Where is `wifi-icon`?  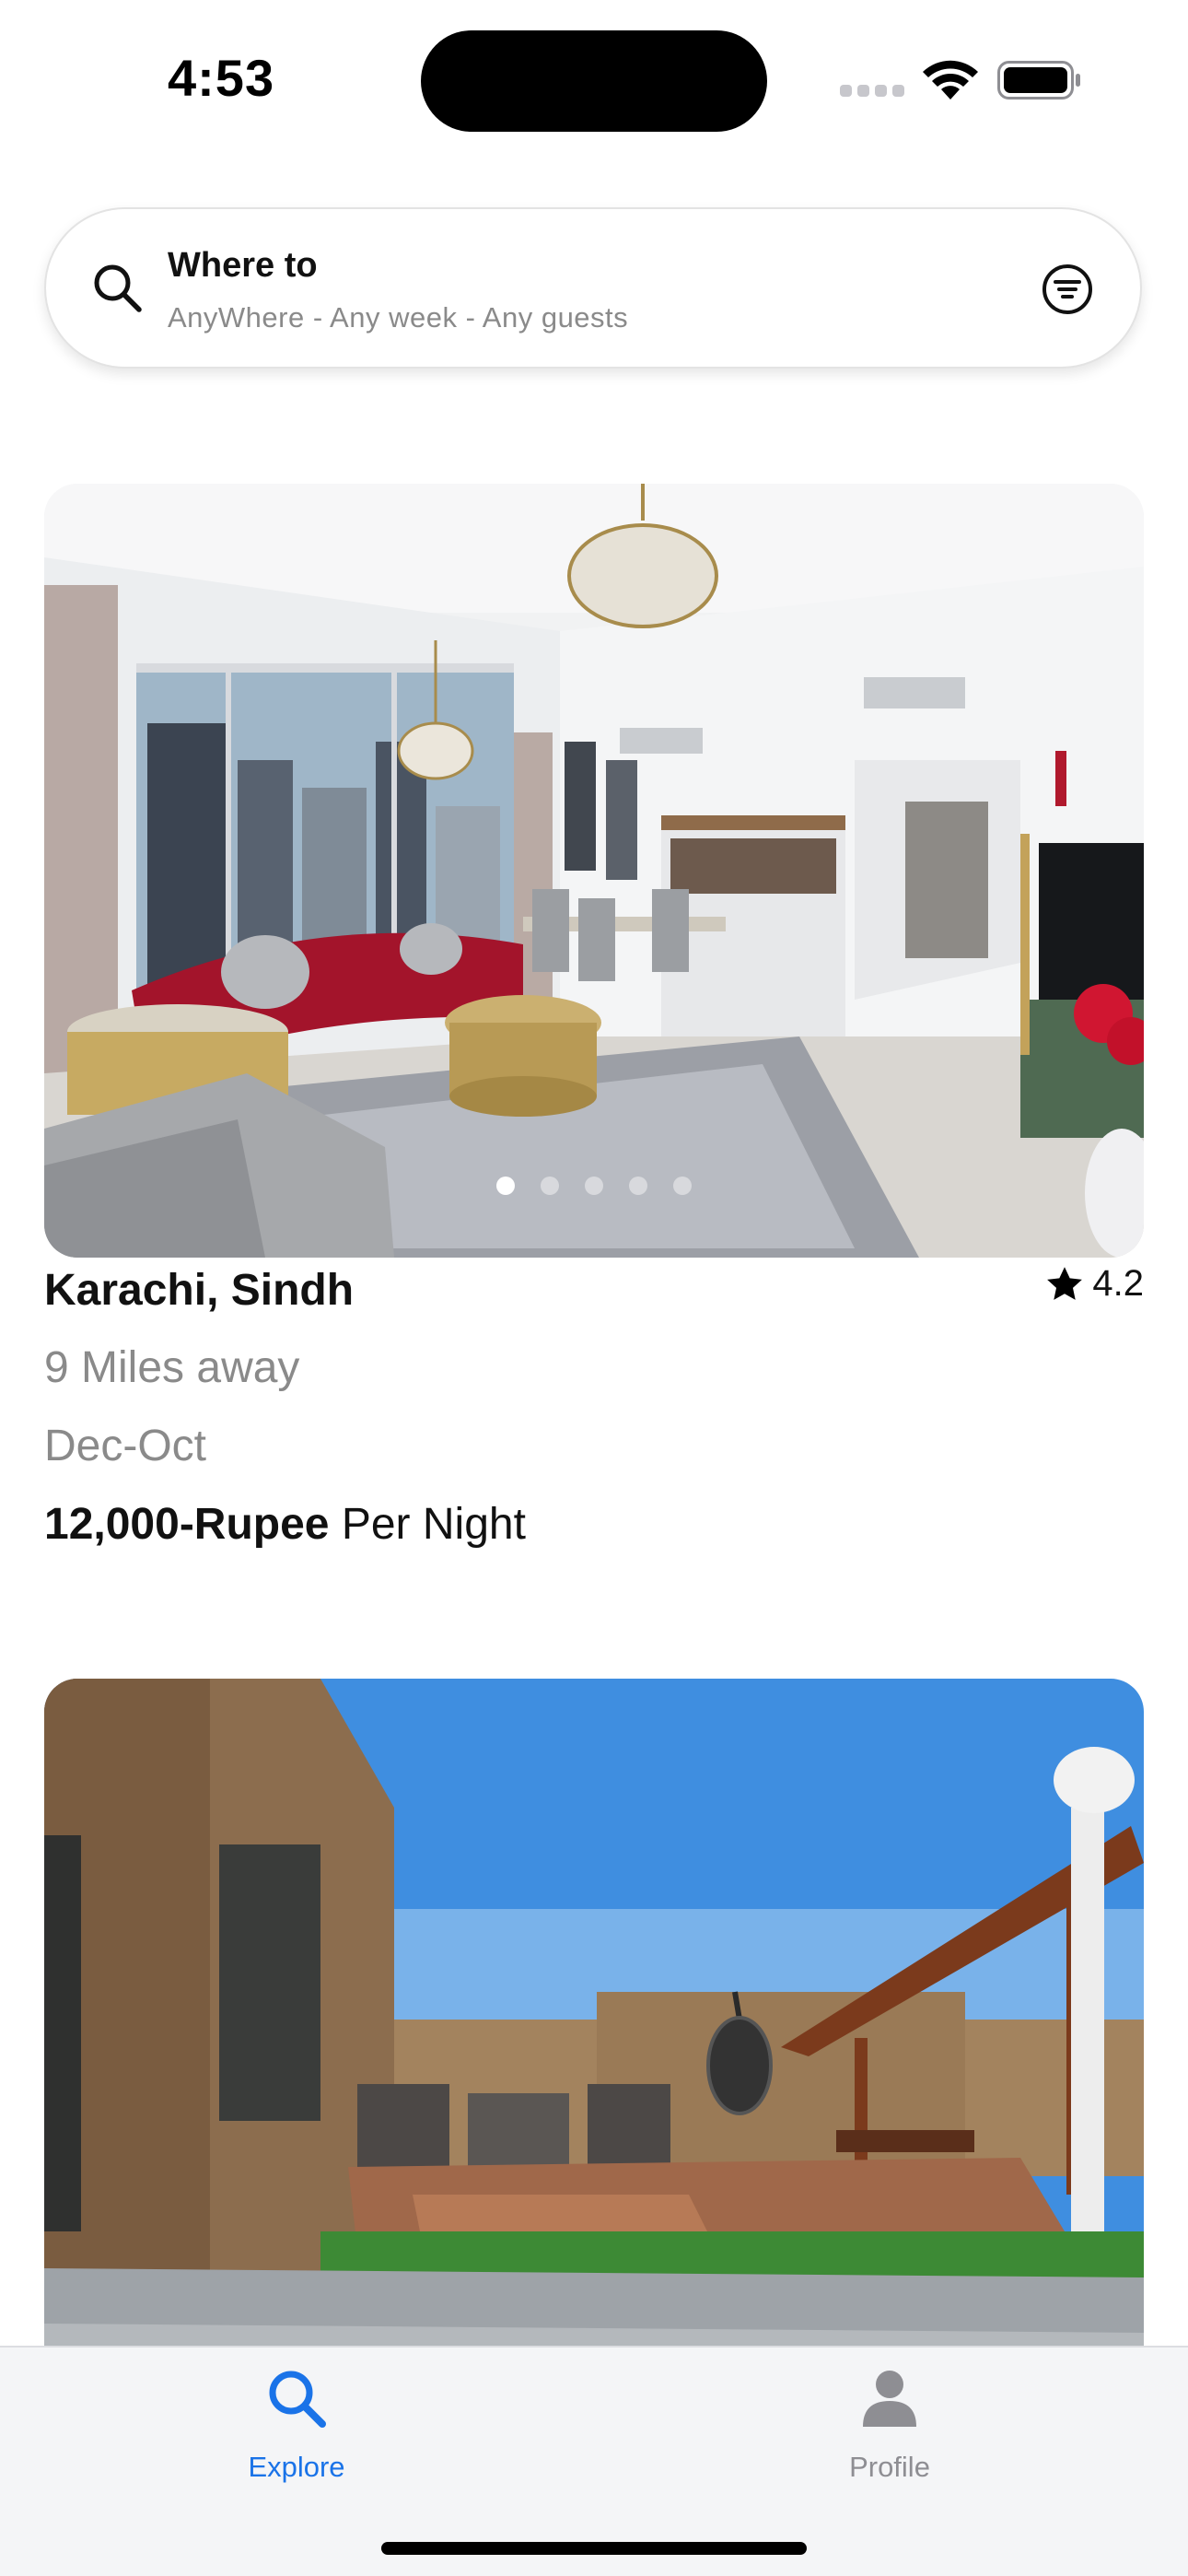 wifi-icon is located at coordinates (951, 80).